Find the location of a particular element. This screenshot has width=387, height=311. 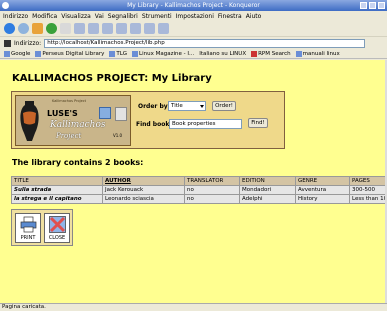

cube-icon is located at coordinates (105, 113).